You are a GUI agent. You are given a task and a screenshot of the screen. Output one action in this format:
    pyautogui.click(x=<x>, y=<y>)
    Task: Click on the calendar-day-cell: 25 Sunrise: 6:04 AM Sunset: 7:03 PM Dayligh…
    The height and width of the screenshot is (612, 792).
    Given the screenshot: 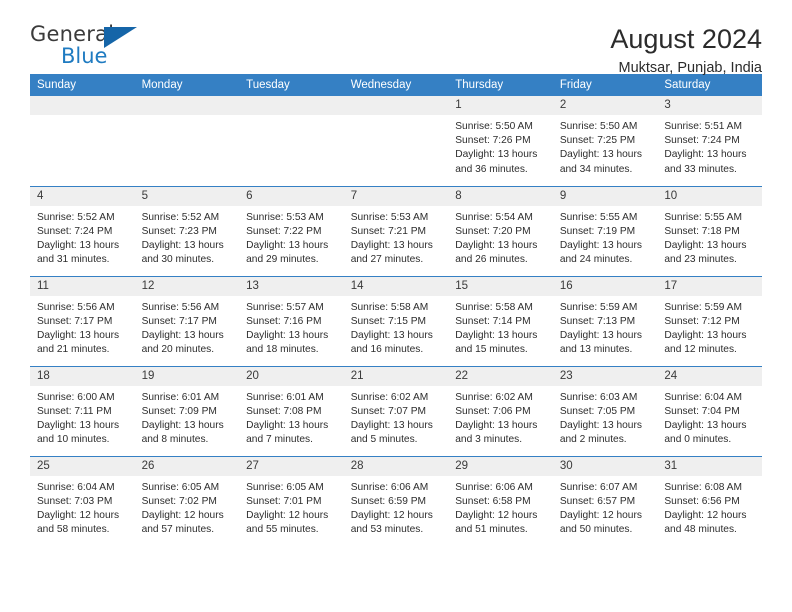 What is the action you would take?
    pyautogui.click(x=82, y=500)
    